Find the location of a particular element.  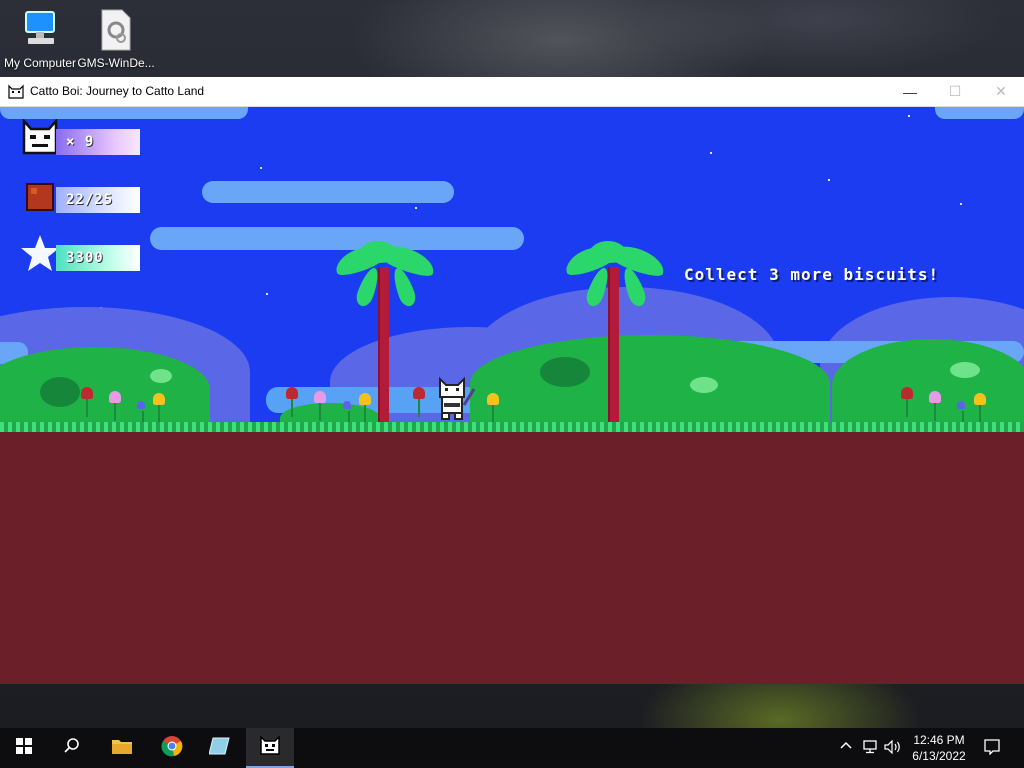

maximize-button: ☐ is located at coordinates (955, 91).